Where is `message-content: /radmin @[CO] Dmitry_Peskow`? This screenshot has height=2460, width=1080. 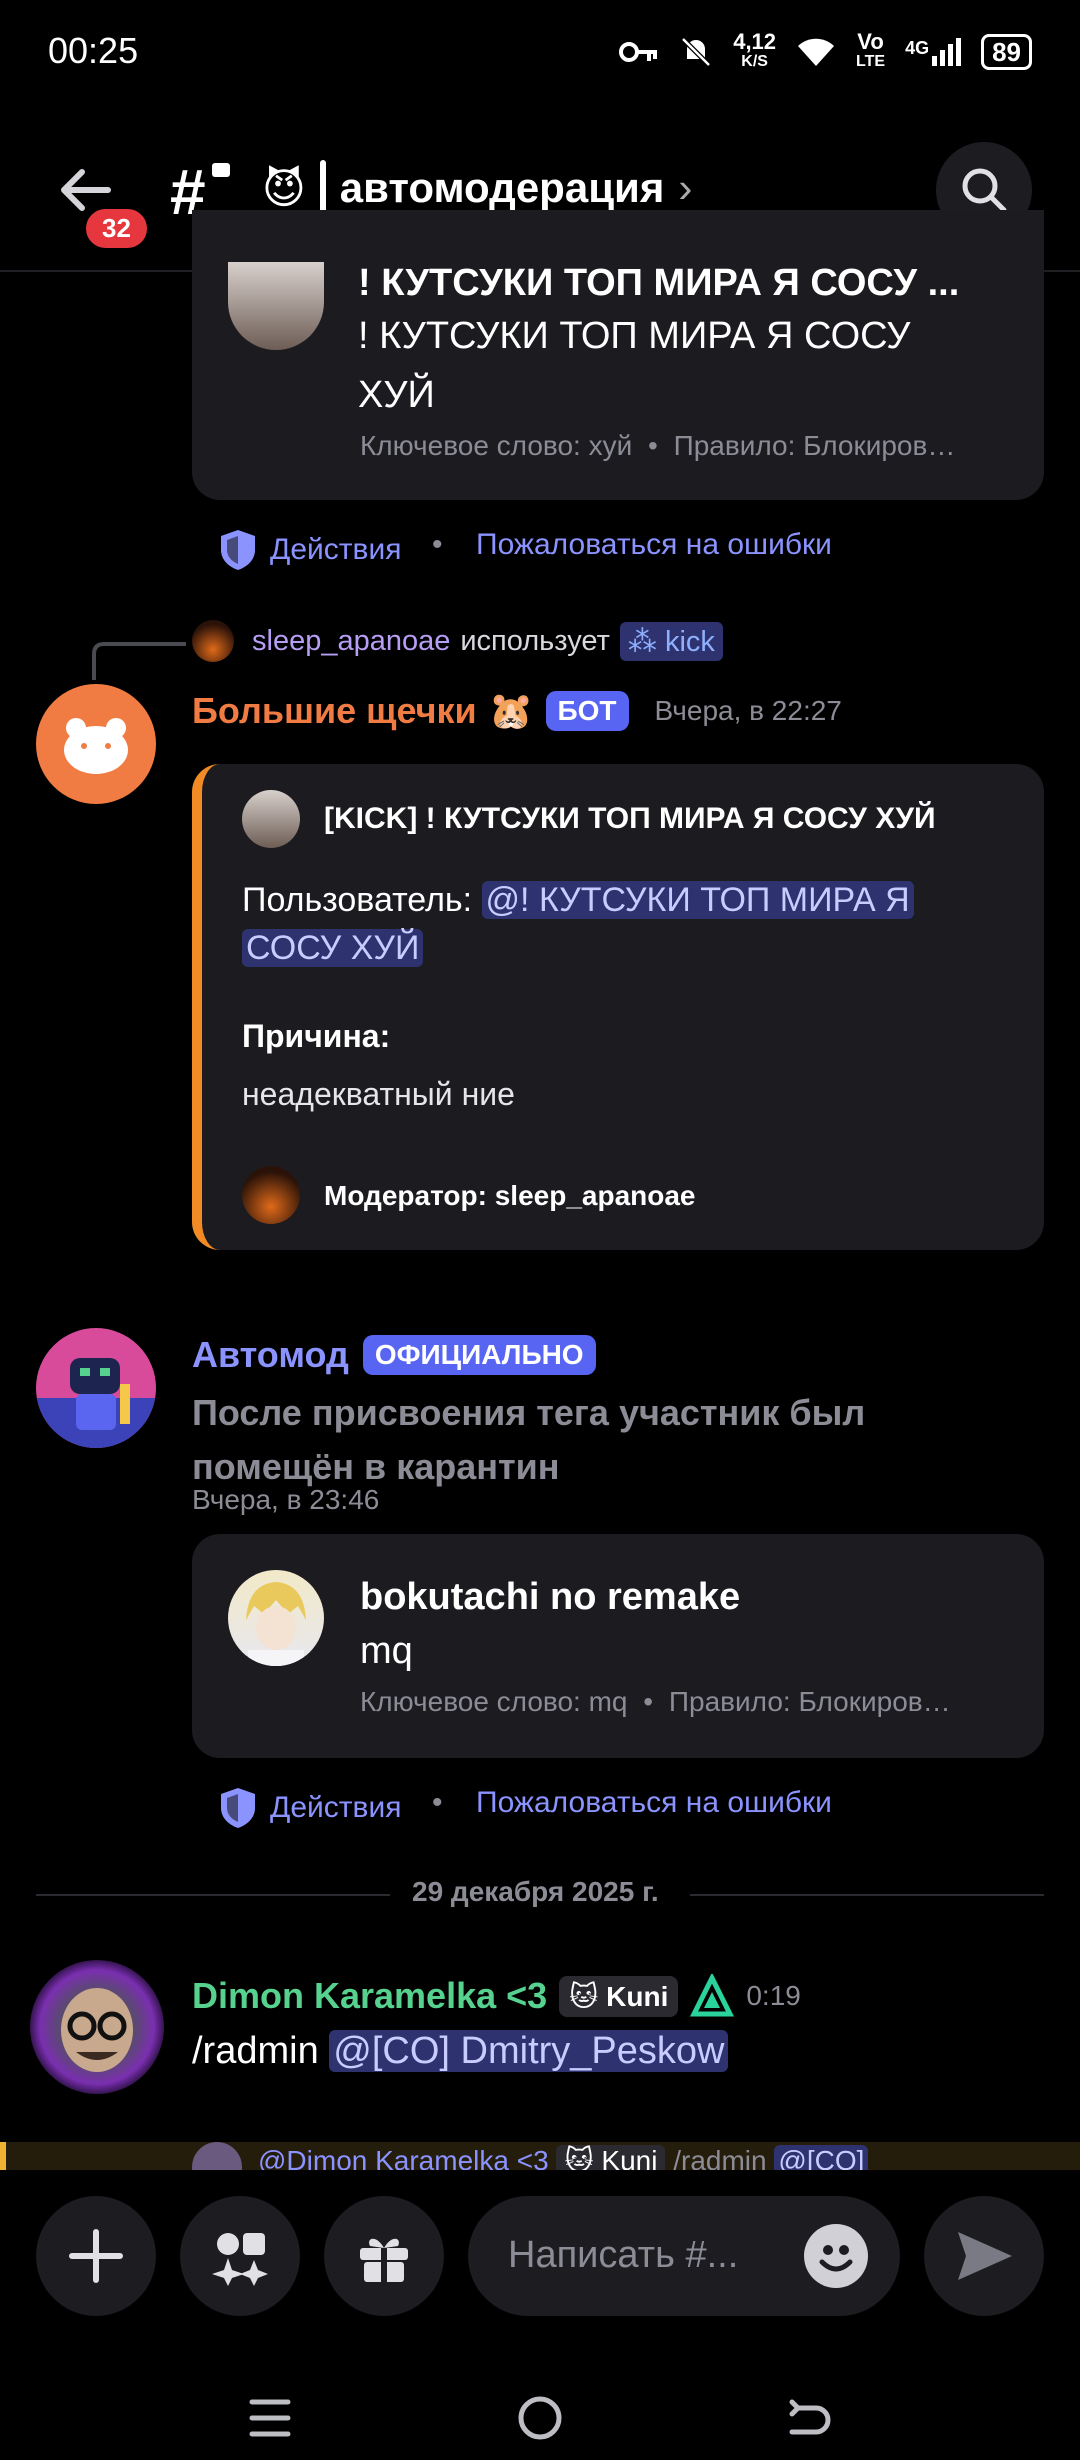
message-content: /radmin @[CO] Dmitry_Peskow is located at coordinates (460, 2051).